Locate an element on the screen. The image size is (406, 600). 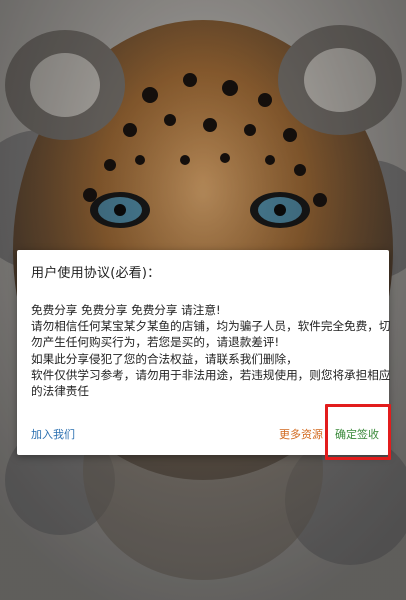
message-line: 如果此分享侵犯了您的合法权益，请联系我们删除， is located at coordinates (164, 358).